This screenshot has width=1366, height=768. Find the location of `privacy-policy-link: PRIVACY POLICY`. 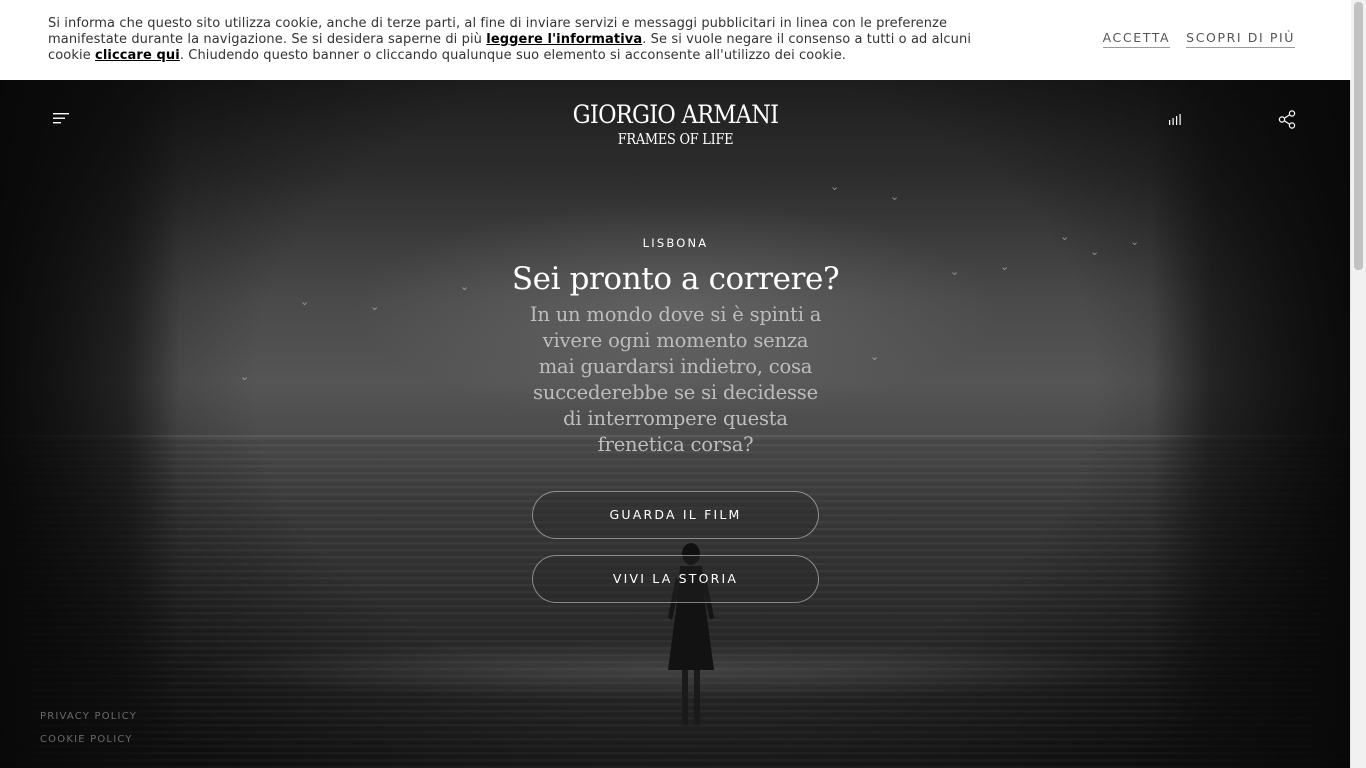

privacy-policy-link: PRIVACY POLICY is located at coordinates (88, 717).